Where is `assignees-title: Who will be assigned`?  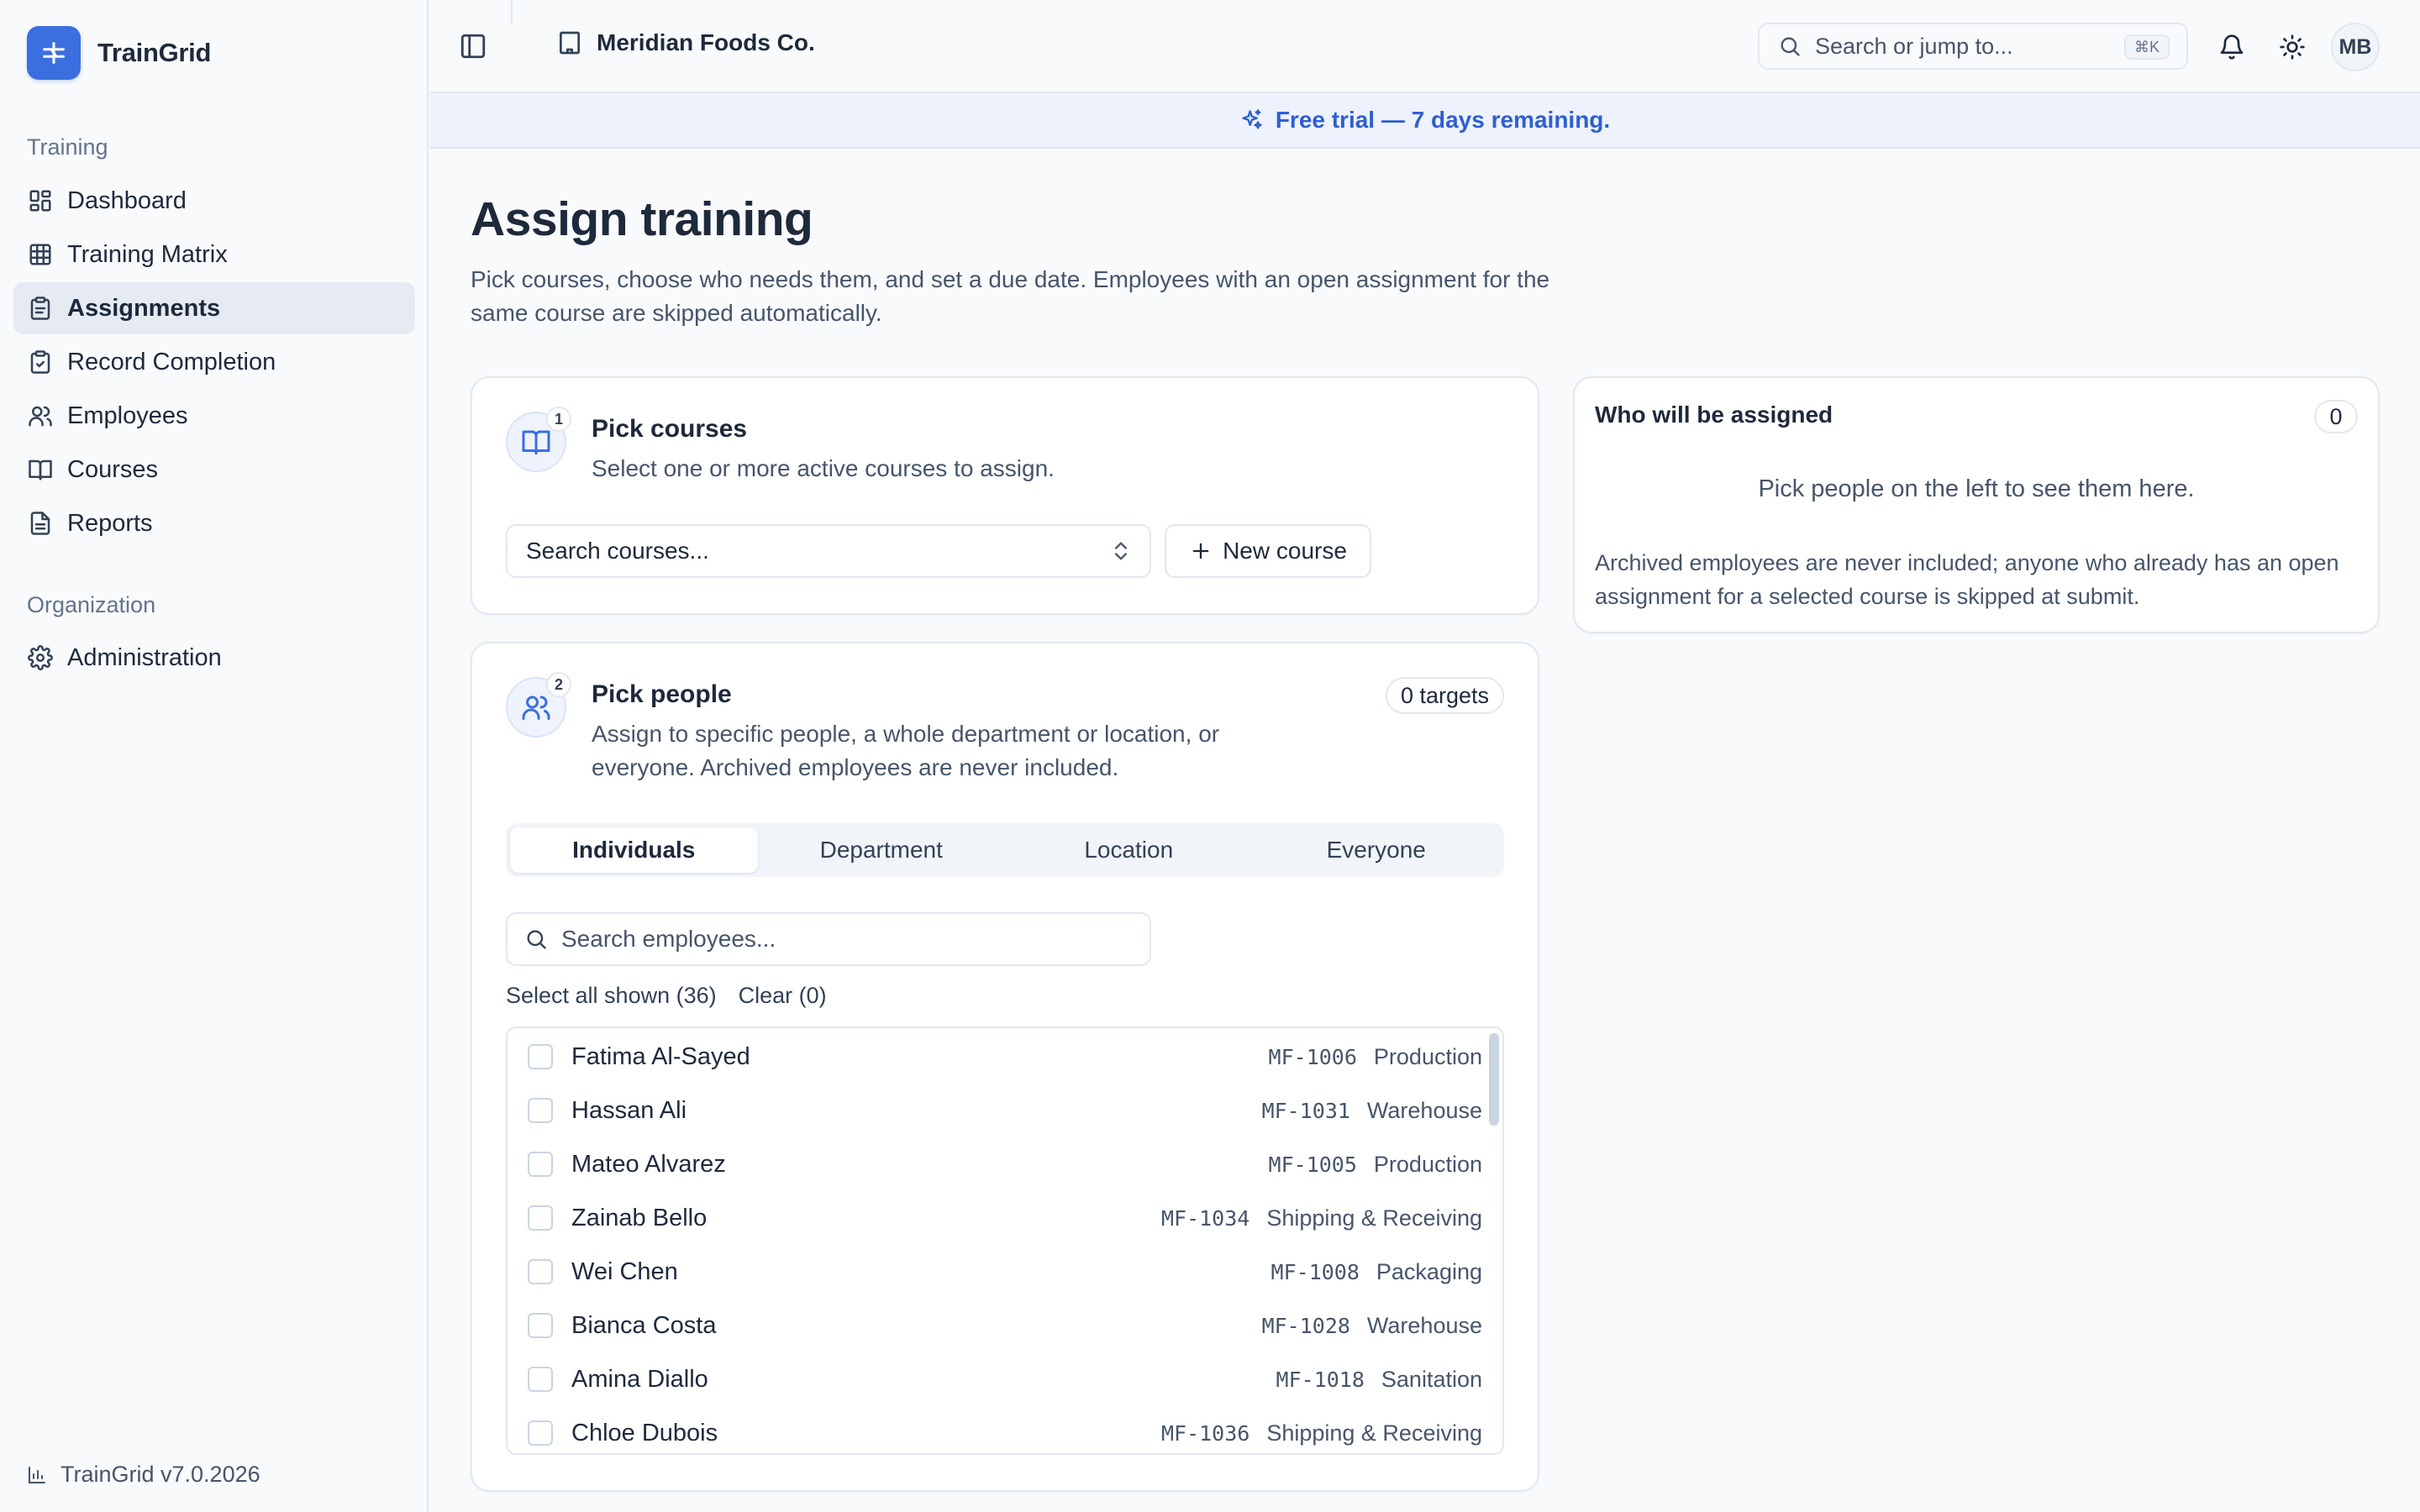 assignees-title: Who will be assigned is located at coordinates (1714, 415).